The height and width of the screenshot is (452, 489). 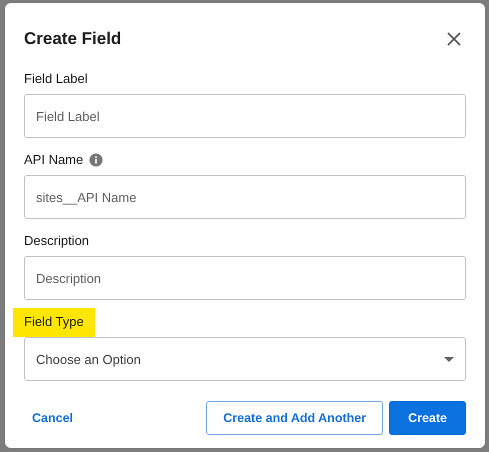 What do you see at coordinates (57, 241) in the screenshot?
I see `field-label: Description` at bounding box center [57, 241].